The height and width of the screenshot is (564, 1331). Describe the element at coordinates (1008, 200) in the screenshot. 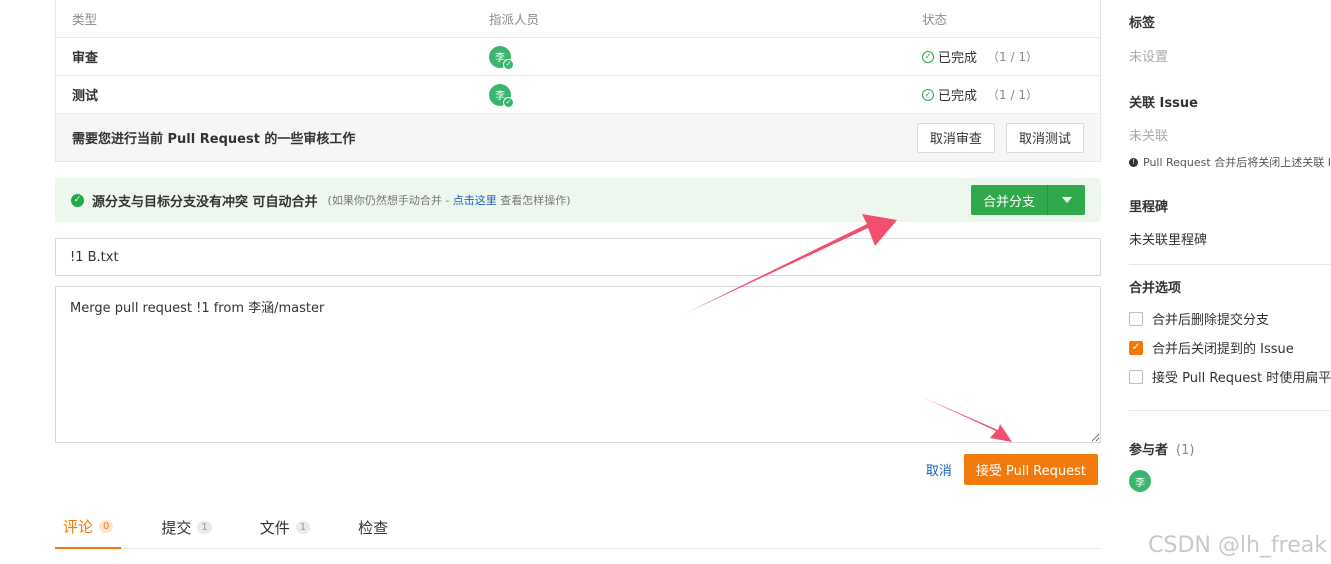

I see `merge-branch-button: 合并分支` at that location.